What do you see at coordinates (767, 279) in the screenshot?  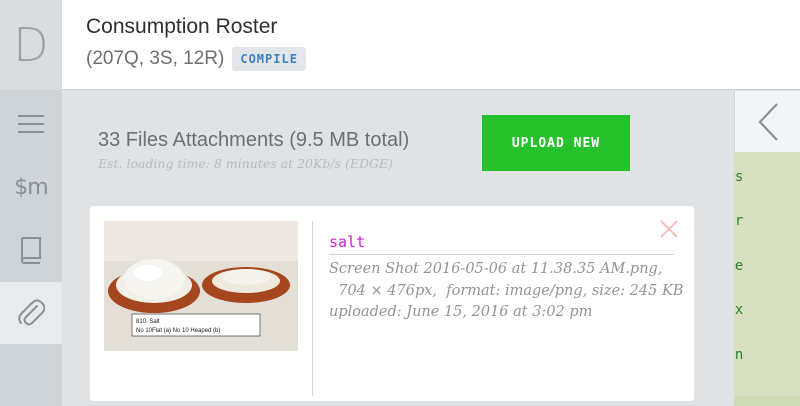 I see `code-panel: ers ter ame sex ion` at bounding box center [767, 279].